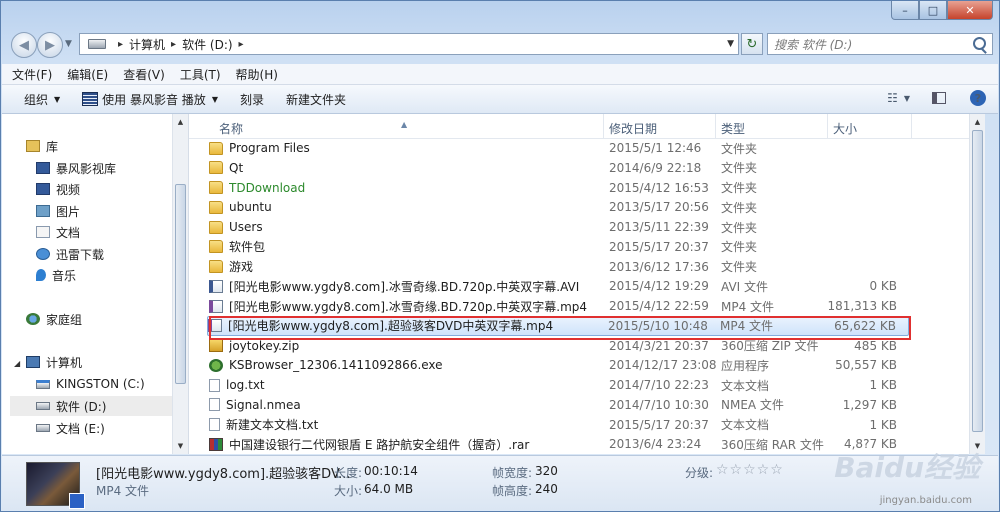 The width and height of the screenshot is (1000, 512). What do you see at coordinates (32, 74) in the screenshot?
I see `menu-file: 文件(F)` at bounding box center [32, 74].